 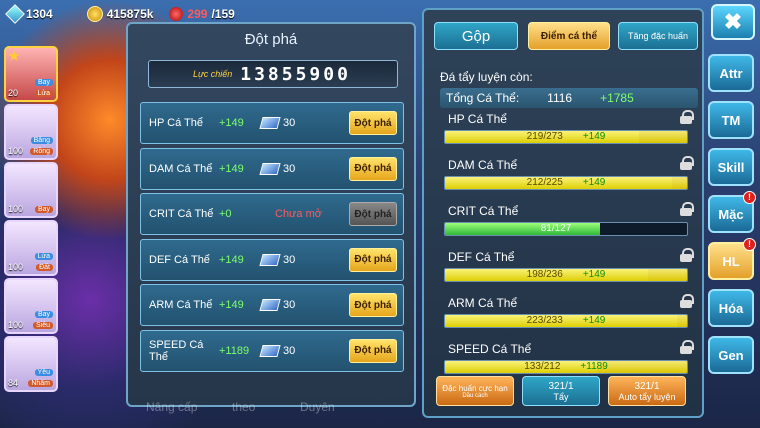 What do you see at coordinates (566, 275) in the screenshot?
I see `stat-bar: 198/236 +149` at bounding box center [566, 275].